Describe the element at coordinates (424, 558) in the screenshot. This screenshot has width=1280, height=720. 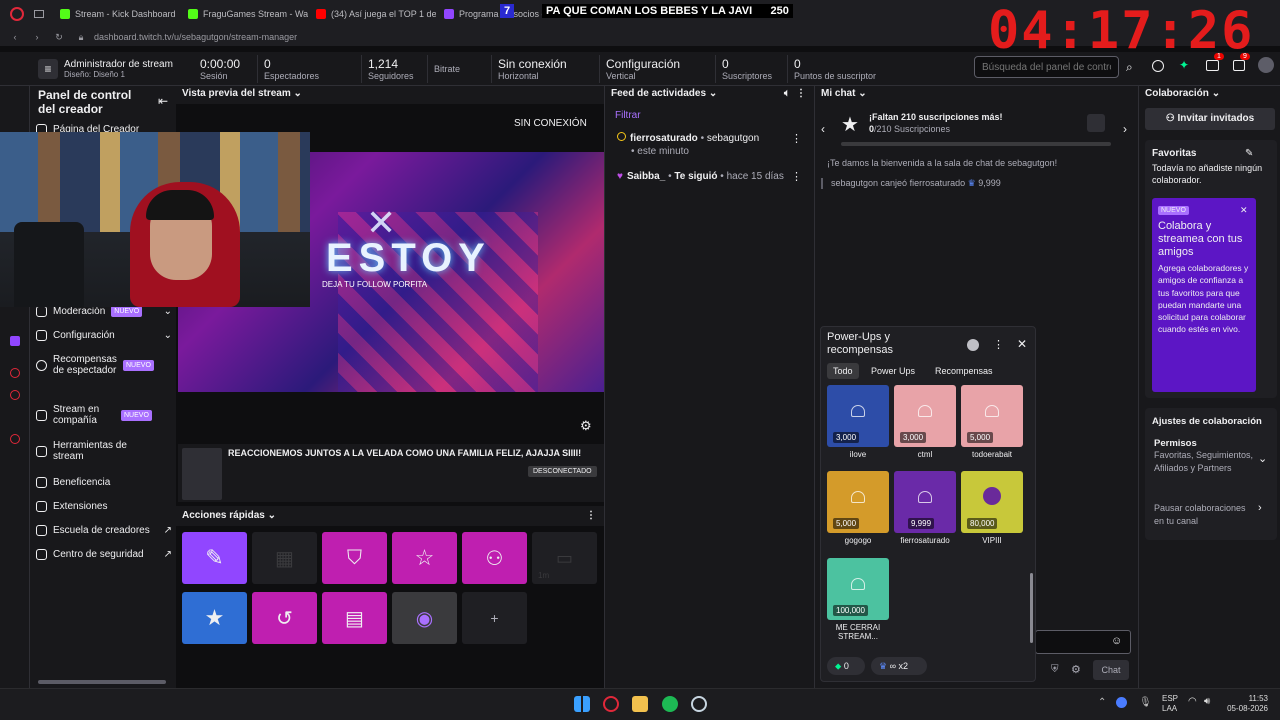
I see `highlight-button: ☆` at that location.